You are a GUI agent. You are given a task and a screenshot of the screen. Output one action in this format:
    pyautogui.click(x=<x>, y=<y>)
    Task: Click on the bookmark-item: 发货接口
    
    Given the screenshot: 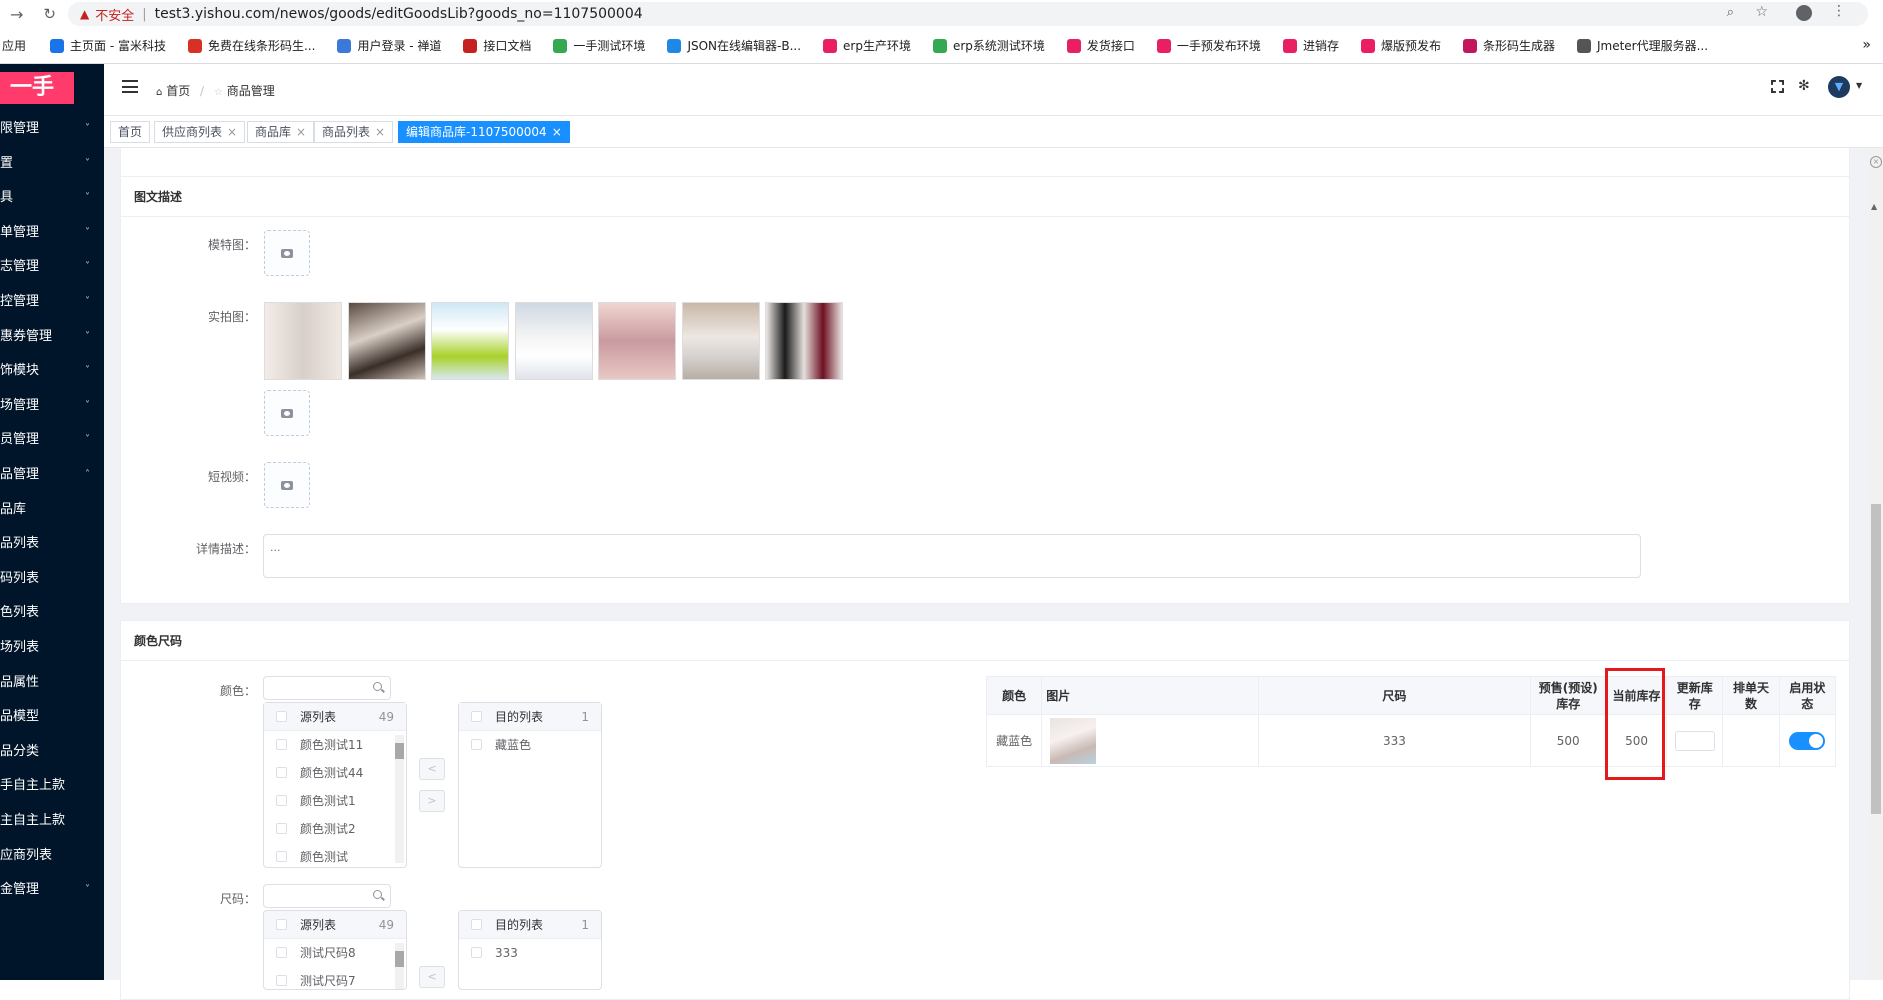 What is the action you would take?
    pyautogui.click(x=1100, y=45)
    